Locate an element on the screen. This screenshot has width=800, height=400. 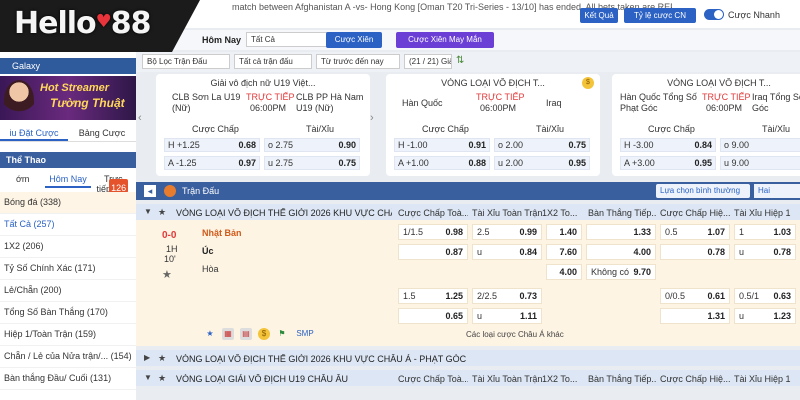
time-sort-select: Từ trước đến nay is located at coordinates (358, 61).